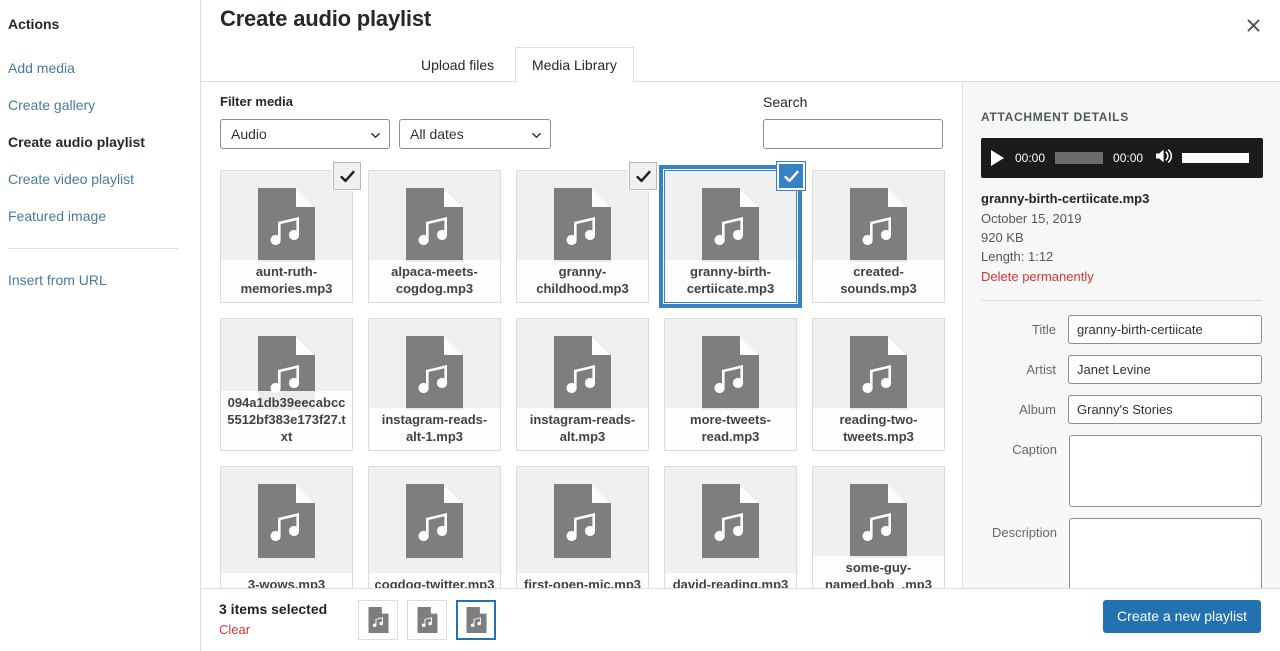 This screenshot has height=651, width=1280. What do you see at coordinates (582, 429) in the screenshot?
I see `attachment-filename: instagram-reads-alt.mp3` at bounding box center [582, 429].